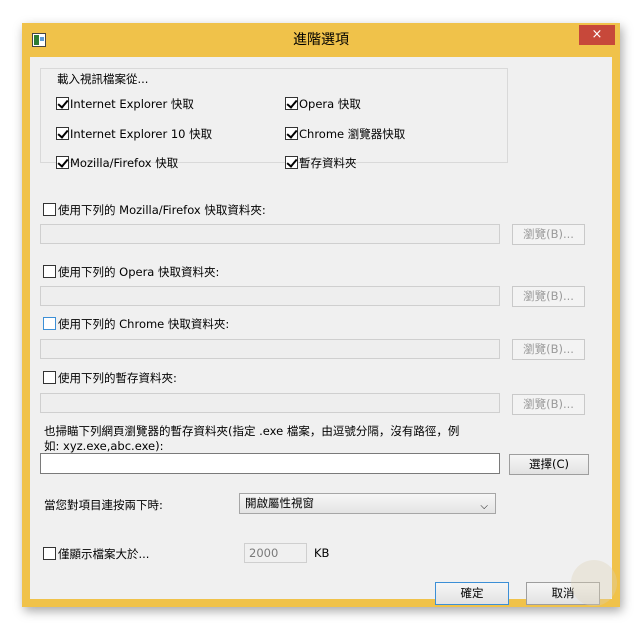  Describe the element at coordinates (104, 446) in the screenshot. I see `scan-browsers-example: 如: xyz.exe,abc.exe):` at that location.